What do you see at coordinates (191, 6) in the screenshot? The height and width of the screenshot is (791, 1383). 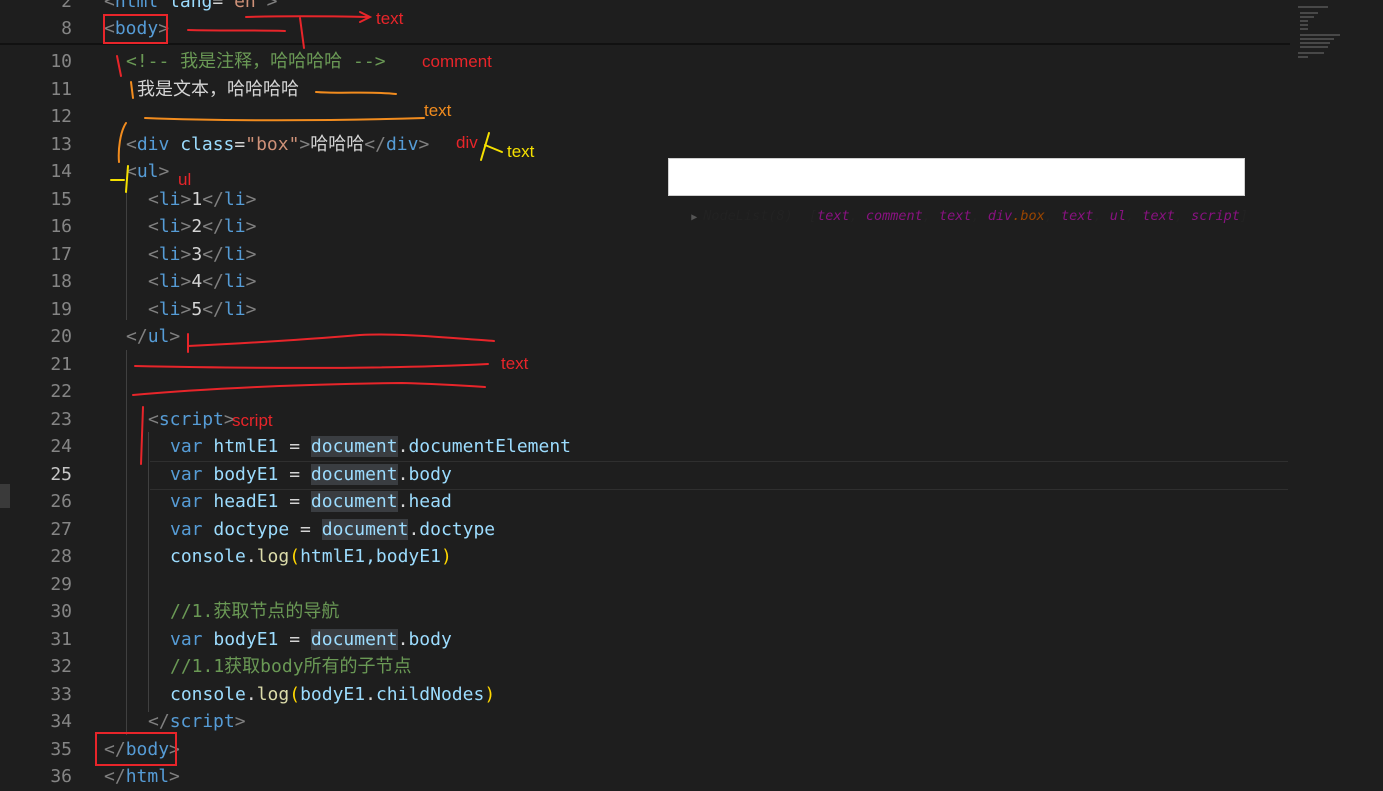 I see `sticky-code: <html lang="en">` at bounding box center [191, 6].